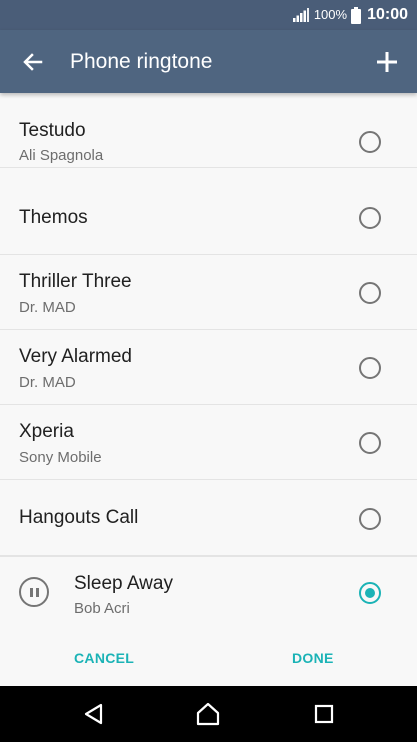  Describe the element at coordinates (356, 15) in the screenshot. I see `battery-icon` at that location.